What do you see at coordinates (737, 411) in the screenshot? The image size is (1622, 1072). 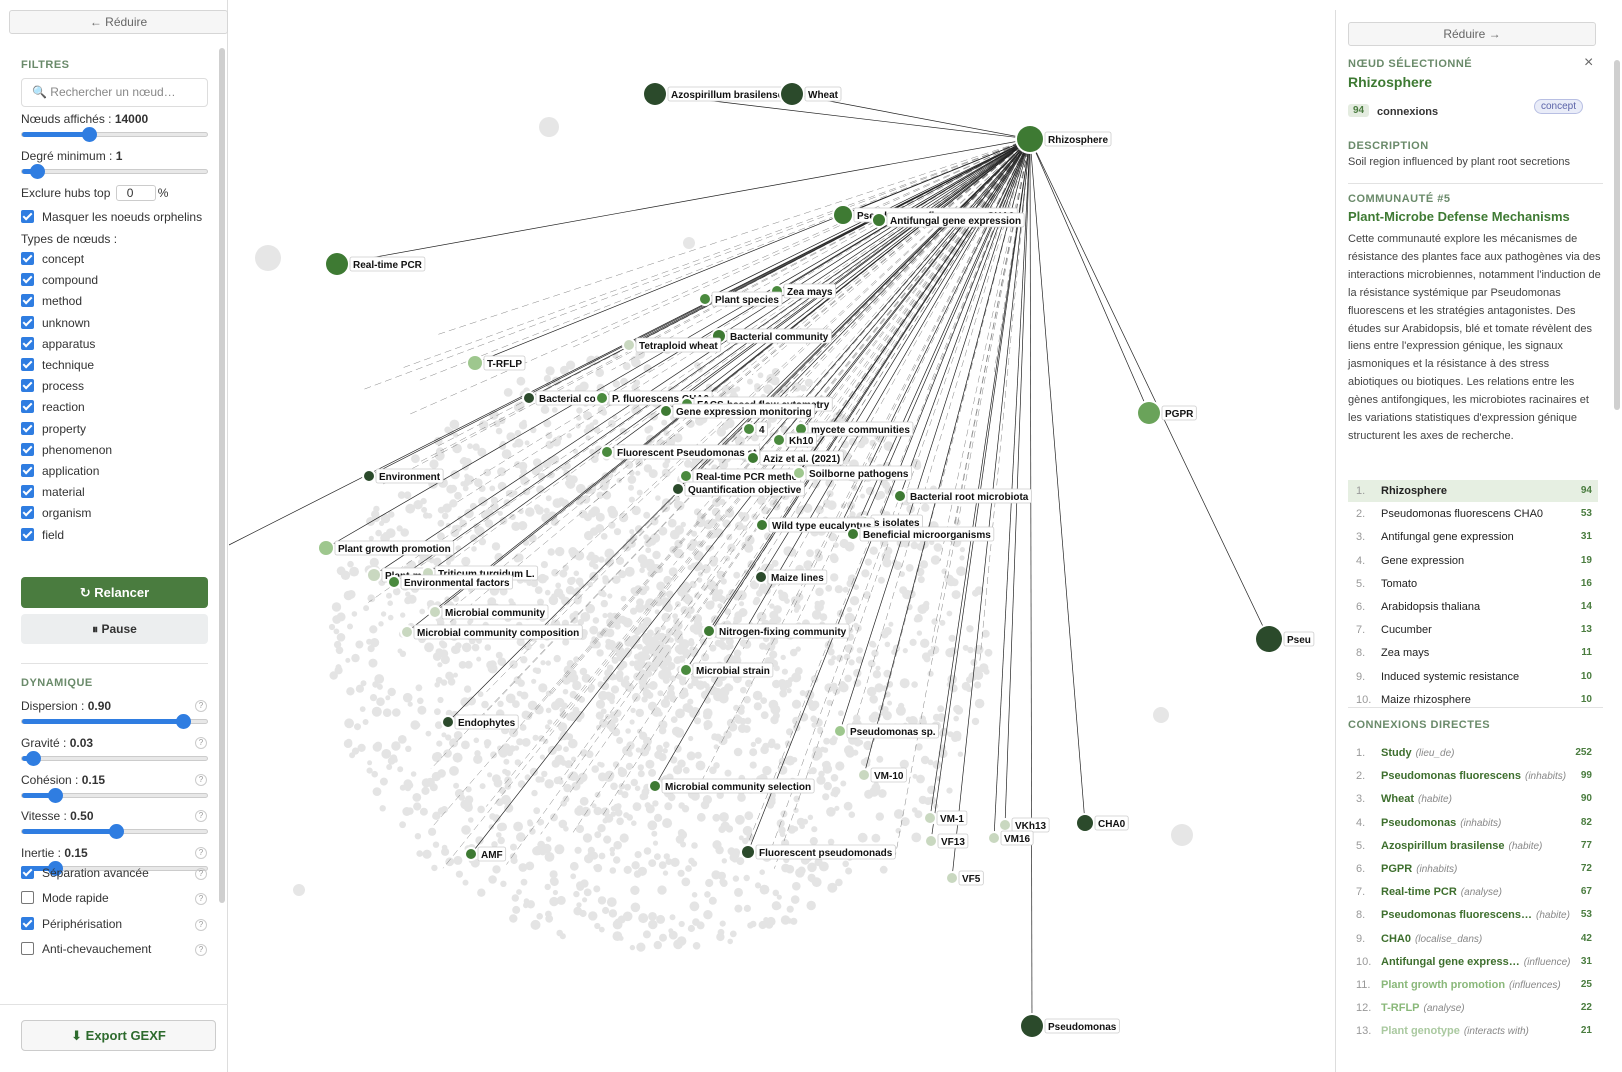 I see `graph-node: Gene expression monitoring` at bounding box center [737, 411].